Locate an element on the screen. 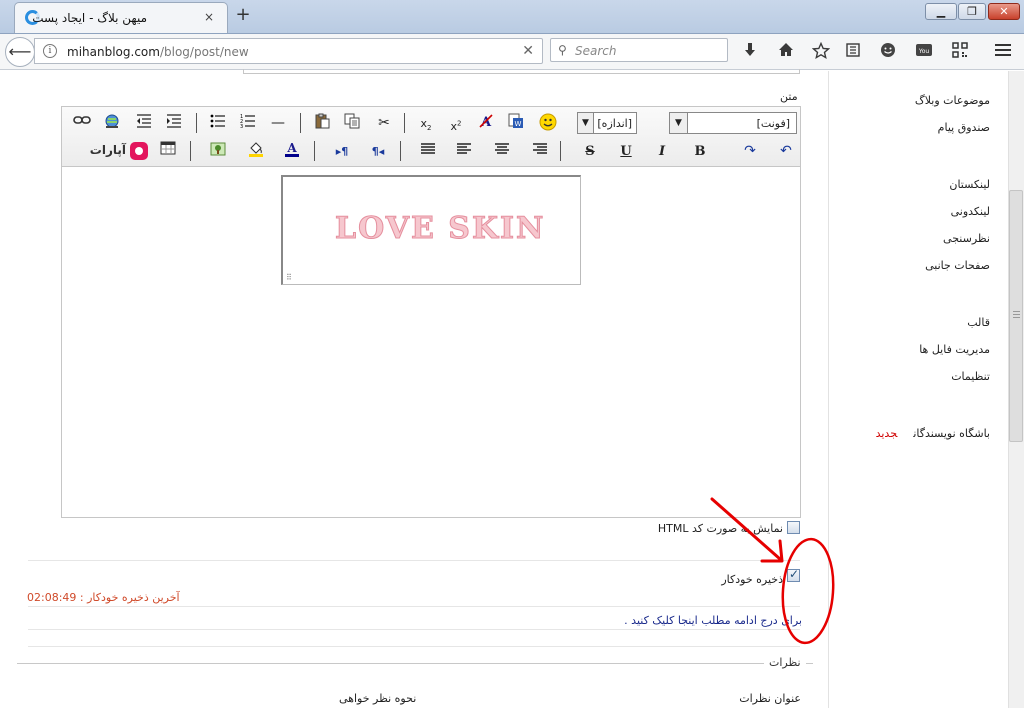 The width and height of the screenshot is (1024, 708). font-select-value: [فونت] is located at coordinates (773, 123).